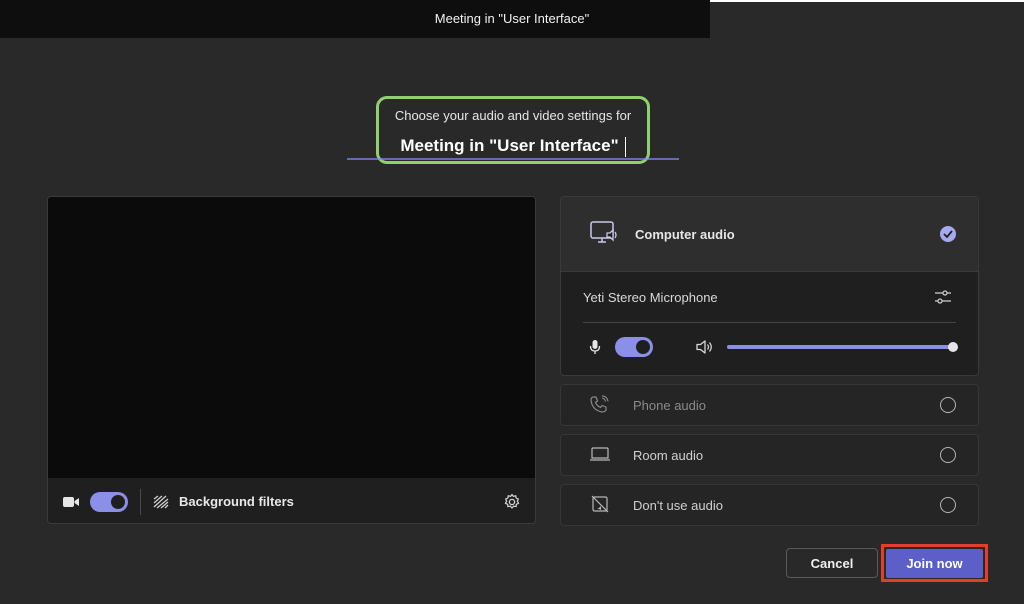  Describe the element at coordinates (685, 234) in the screenshot. I see `computer-audio-label: Computer audio` at that location.